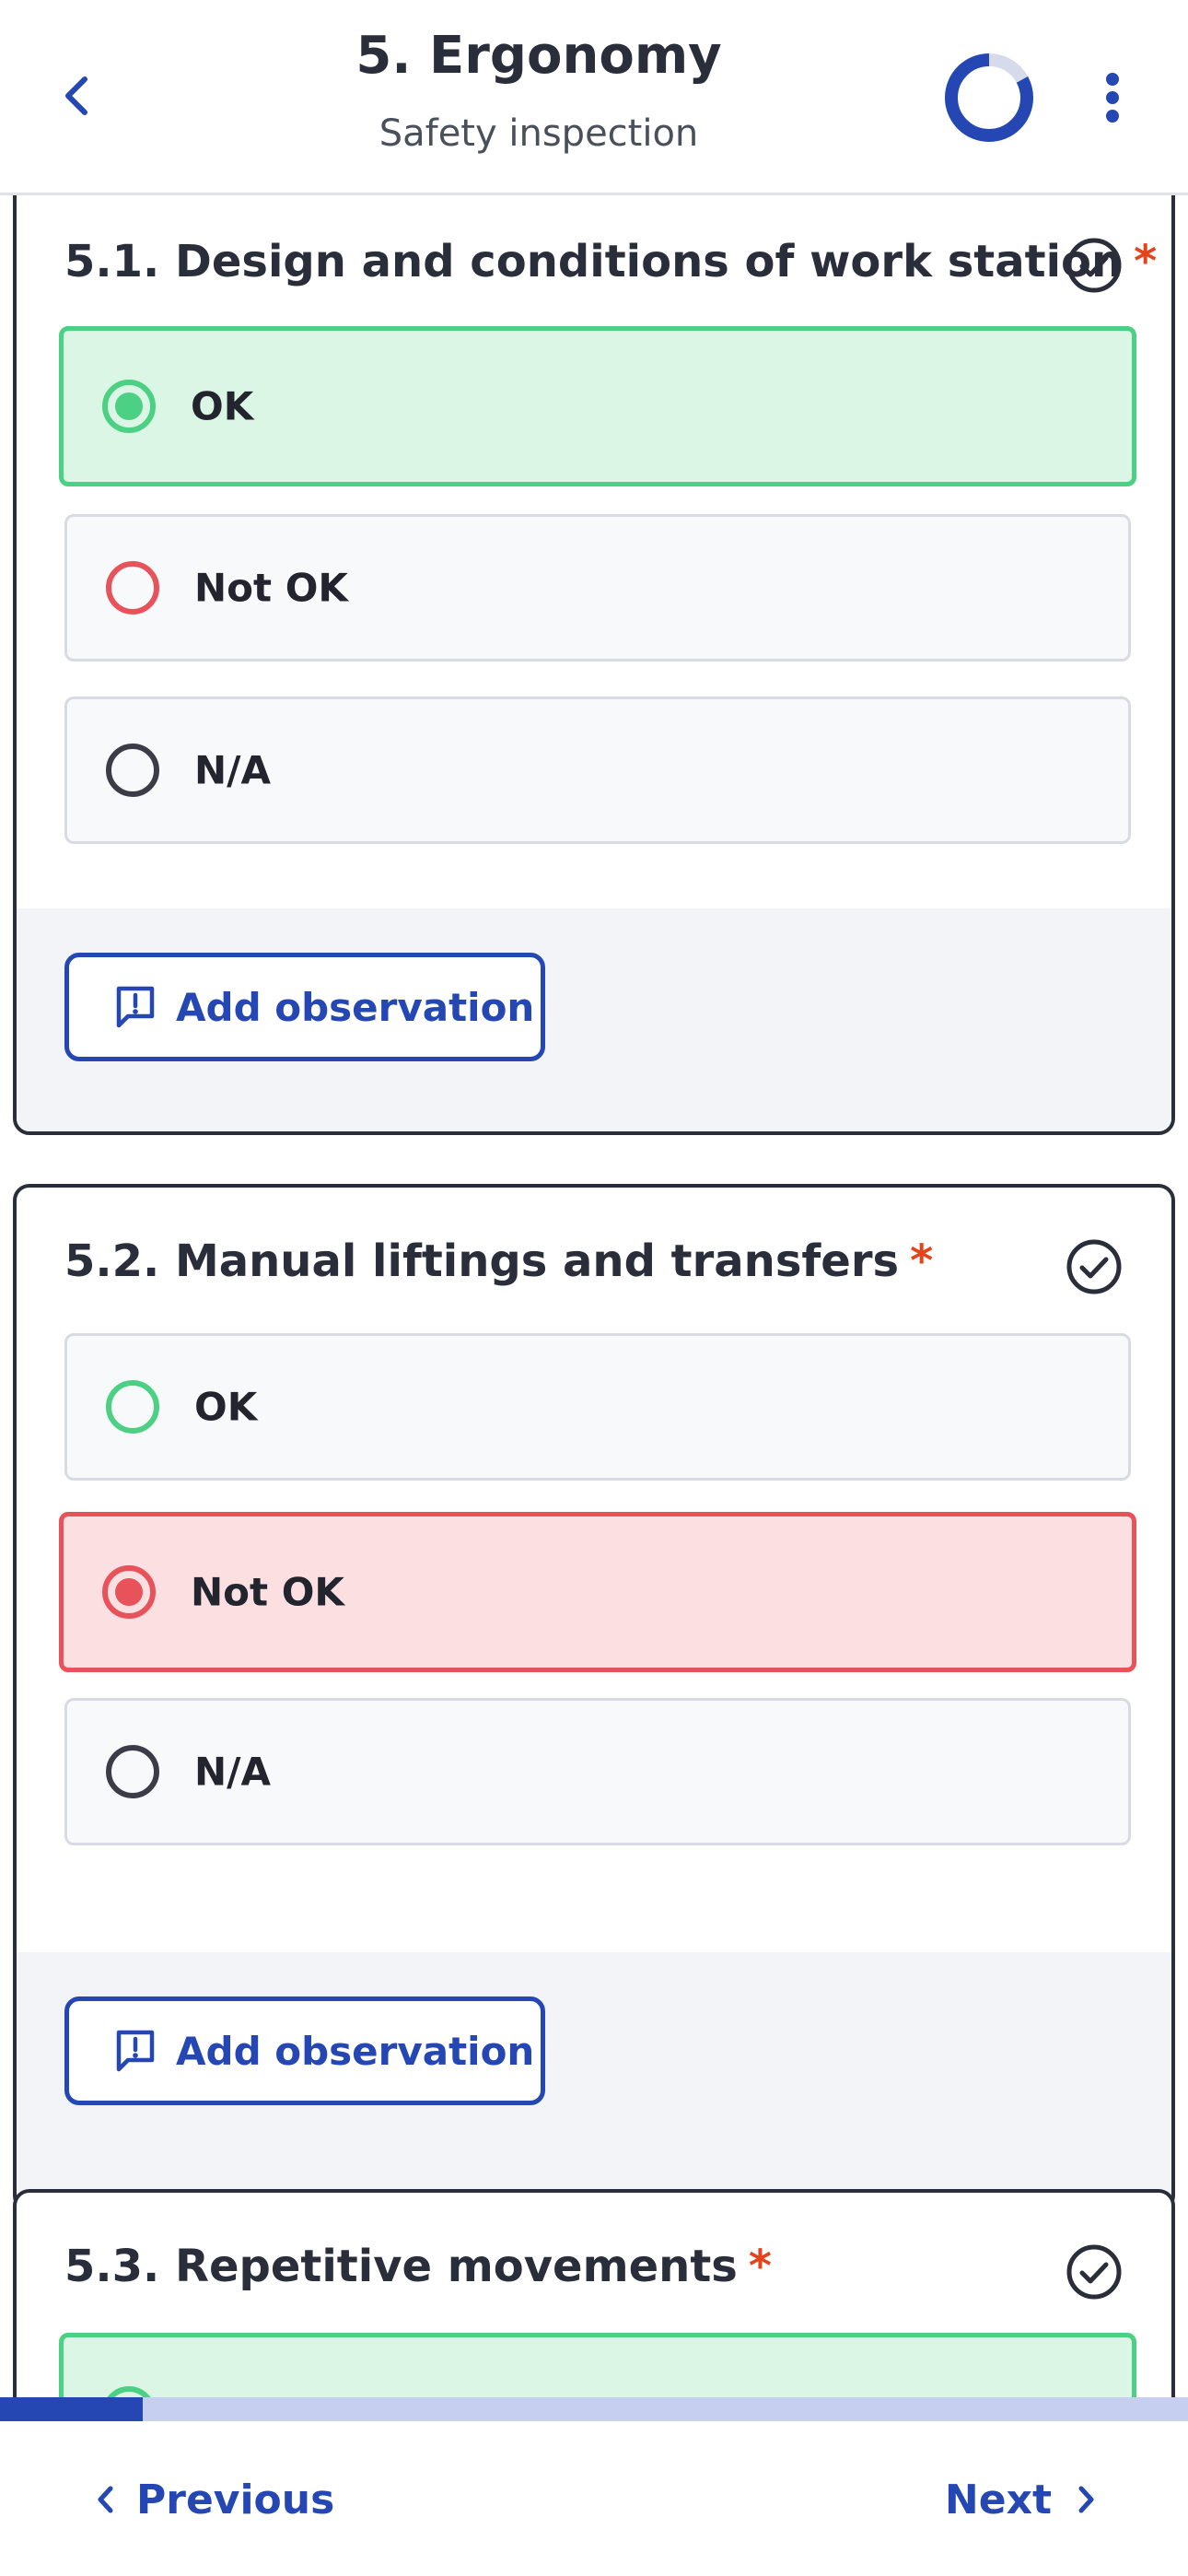 The width and height of the screenshot is (1188, 2576). Describe the element at coordinates (538, 56) in the screenshot. I see `page-title: 5. Ergonomy` at that location.